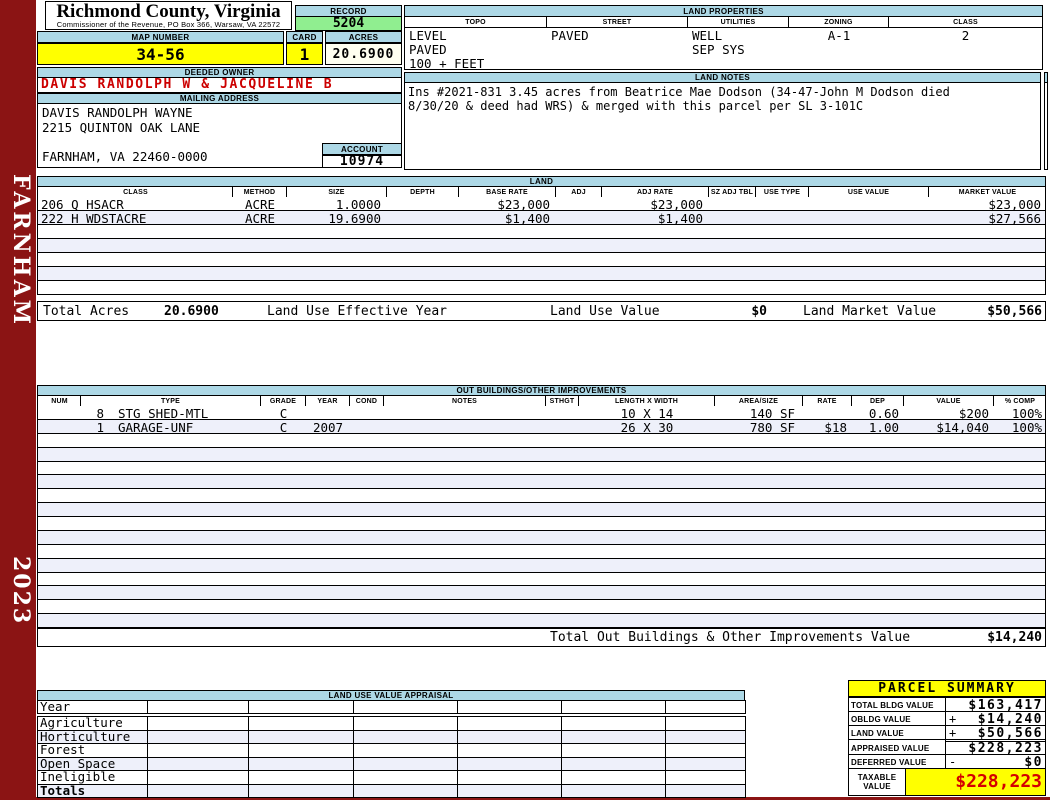  What do you see at coordinates (965, 35) in the screenshot?
I see `class-value: 2` at bounding box center [965, 35].